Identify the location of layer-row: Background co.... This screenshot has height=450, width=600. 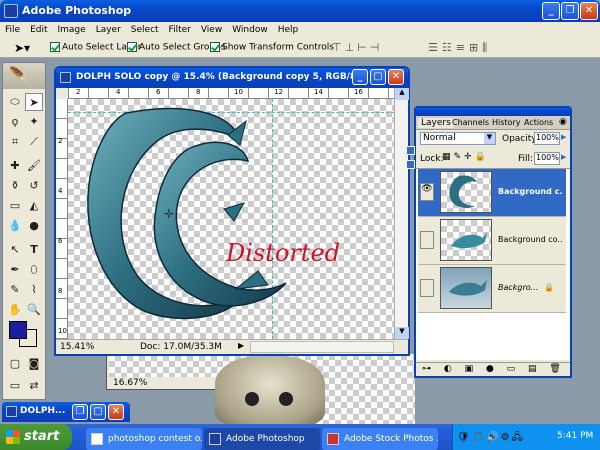
(492, 241).